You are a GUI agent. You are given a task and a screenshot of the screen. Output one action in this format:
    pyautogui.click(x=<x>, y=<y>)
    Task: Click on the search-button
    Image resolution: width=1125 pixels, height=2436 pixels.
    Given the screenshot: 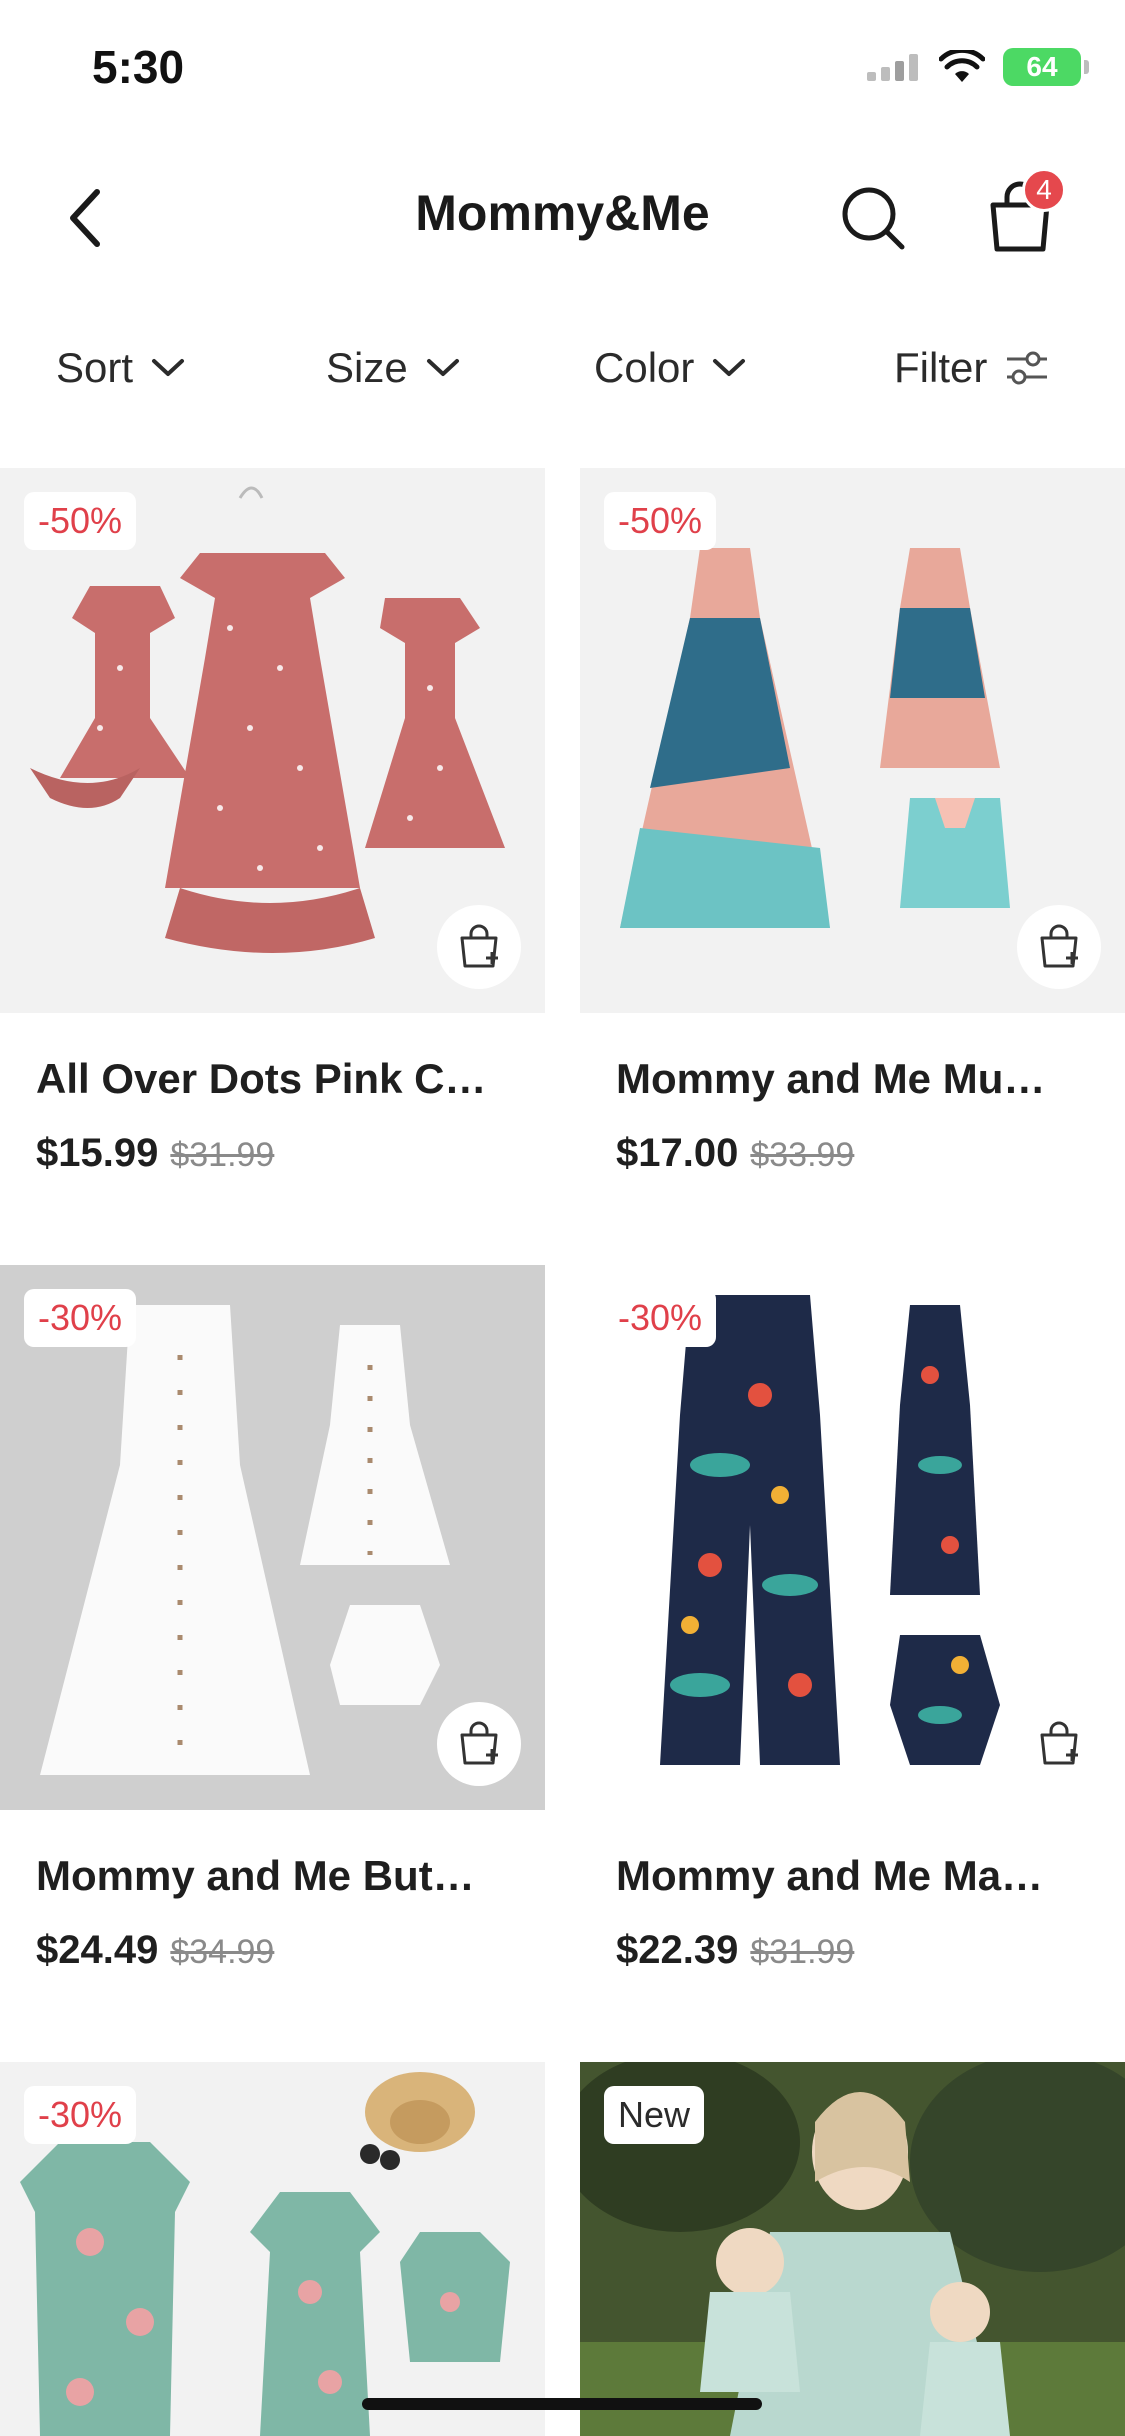 What is the action you would take?
    pyautogui.click(x=873, y=218)
    